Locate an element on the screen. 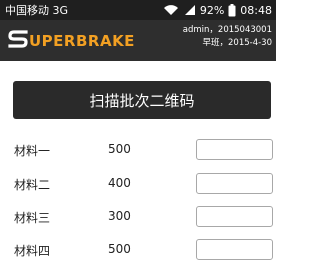  material-name: 材料四 is located at coordinates (32, 251).